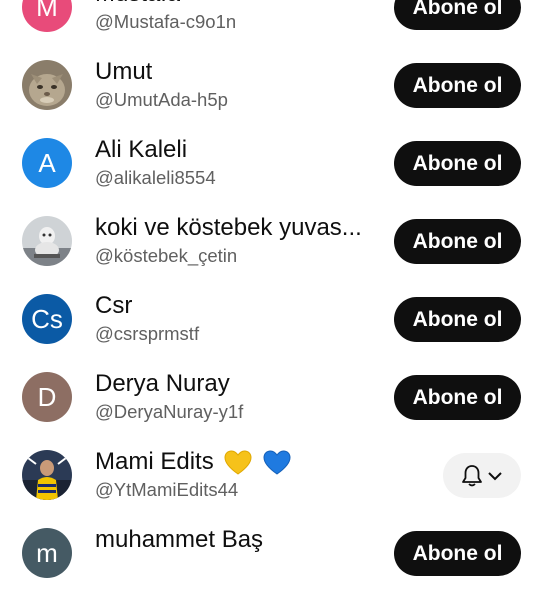 The height and width of the screenshot is (592, 543). Describe the element at coordinates (47, 11) in the screenshot. I see `avatar-letter: M` at that location.